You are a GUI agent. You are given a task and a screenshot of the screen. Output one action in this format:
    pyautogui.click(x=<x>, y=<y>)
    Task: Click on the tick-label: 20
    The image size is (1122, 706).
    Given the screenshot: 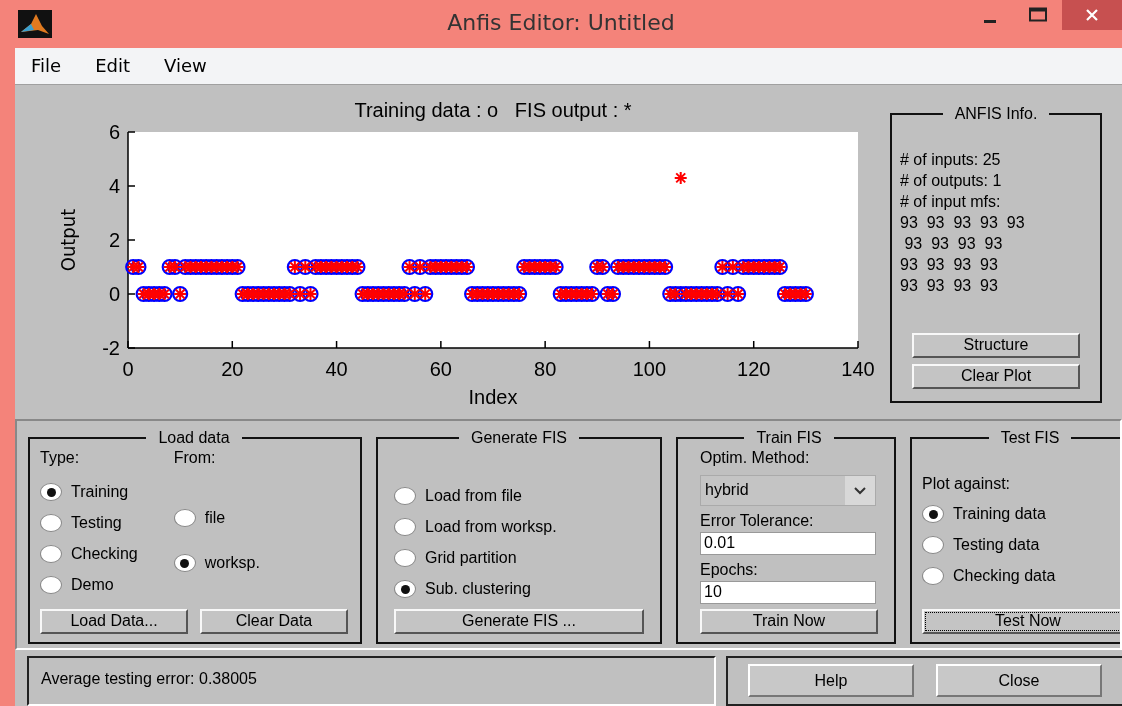 What is the action you would take?
    pyautogui.click(x=232, y=368)
    